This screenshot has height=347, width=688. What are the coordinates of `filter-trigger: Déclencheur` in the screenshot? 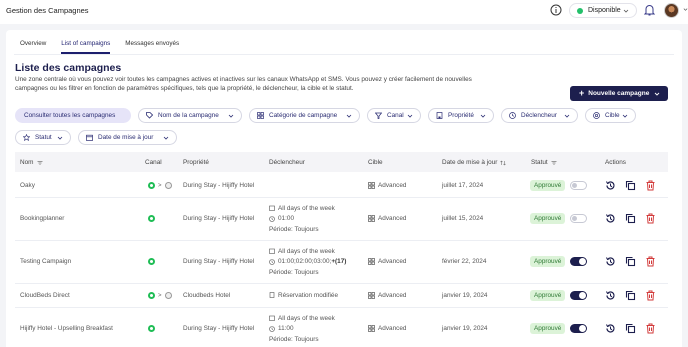 It's located at (539, 115).